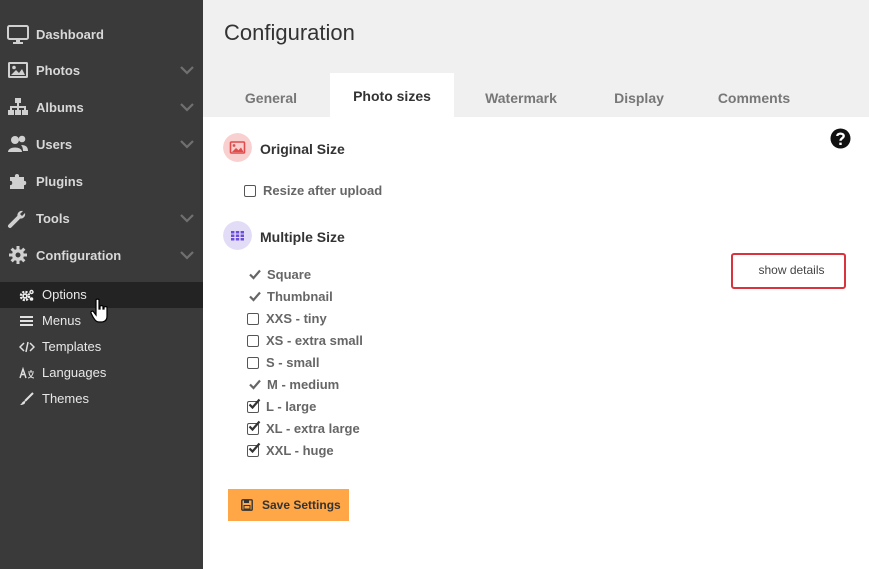  I want to click on option-label: XXS - tiny, so click(296, 318).